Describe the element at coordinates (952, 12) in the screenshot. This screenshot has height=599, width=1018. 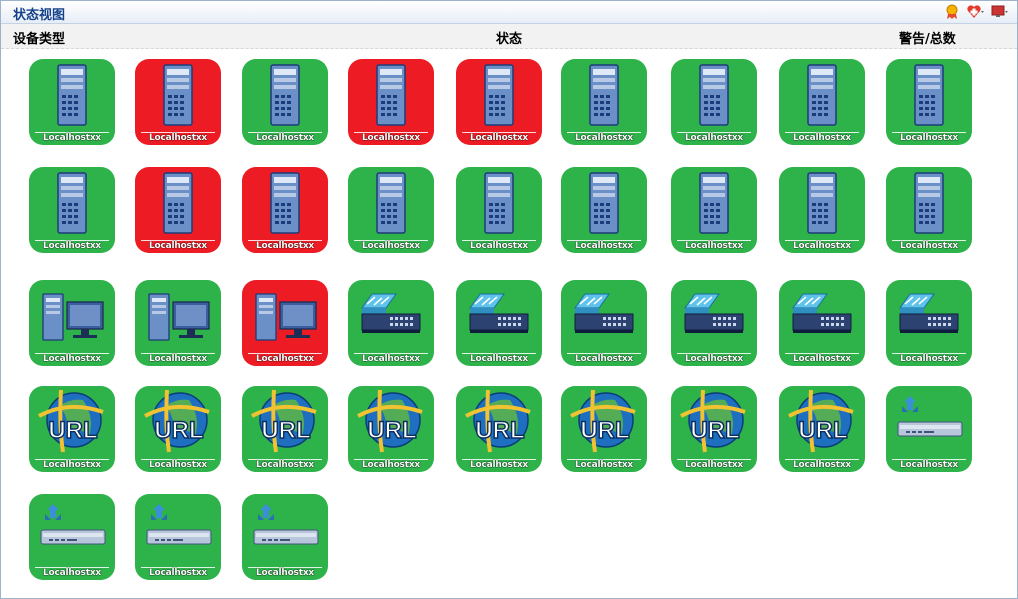
I see `badge-icon` at that location.